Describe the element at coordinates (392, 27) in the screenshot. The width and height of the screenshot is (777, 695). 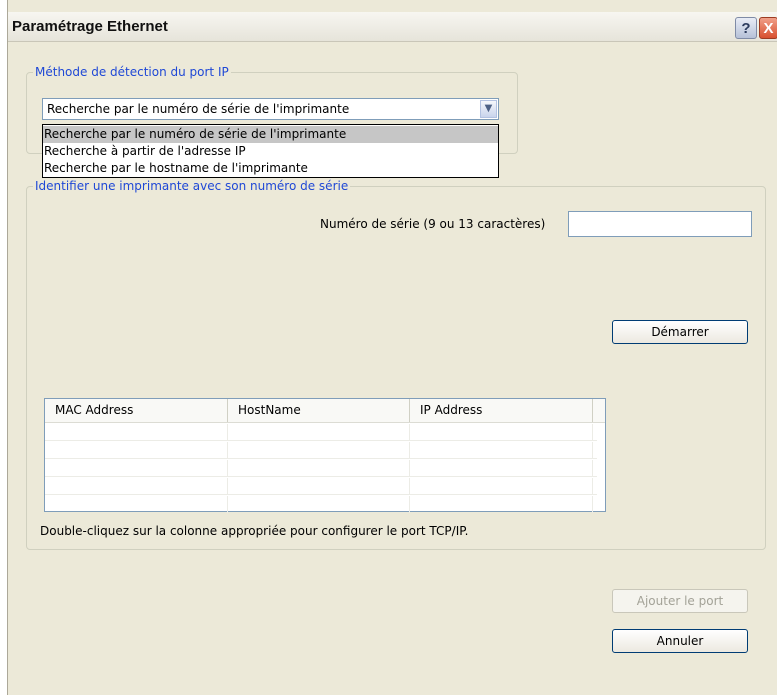
I see `title-bar: Paramétrage Ethernet ? X` at that location.